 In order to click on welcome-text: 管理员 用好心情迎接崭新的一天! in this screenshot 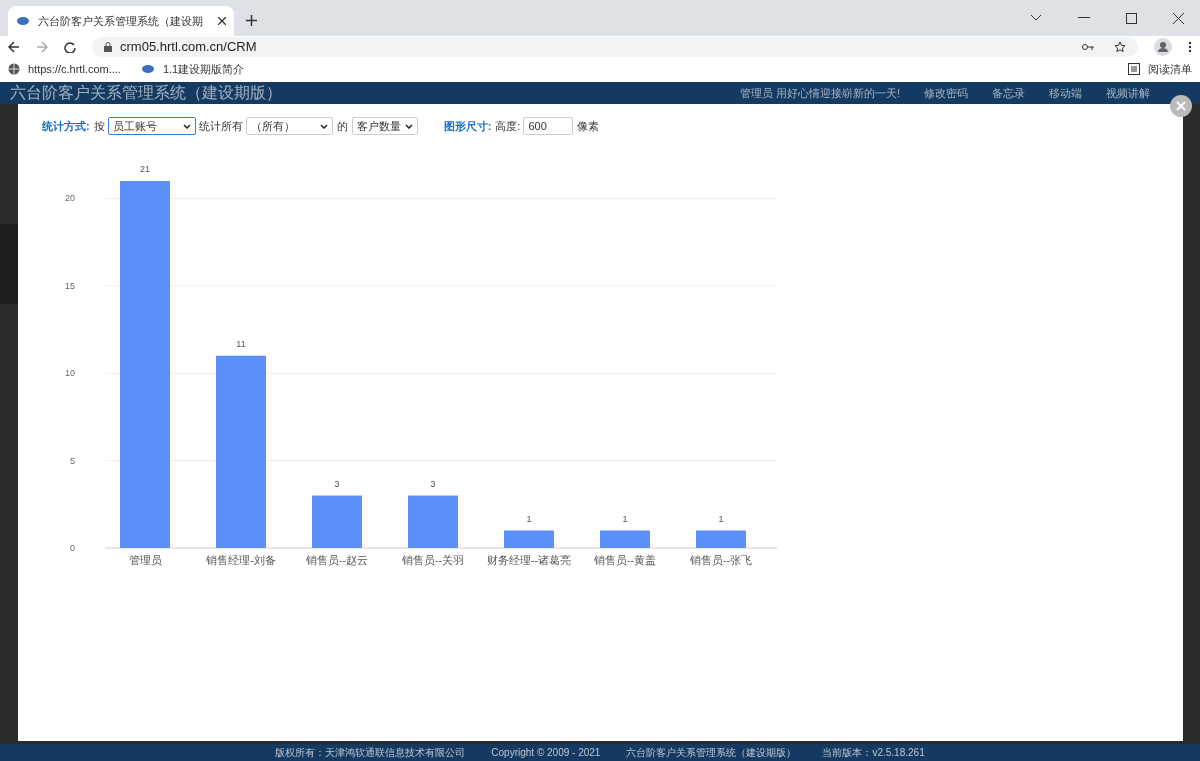, I will do `click(819, 93)`.